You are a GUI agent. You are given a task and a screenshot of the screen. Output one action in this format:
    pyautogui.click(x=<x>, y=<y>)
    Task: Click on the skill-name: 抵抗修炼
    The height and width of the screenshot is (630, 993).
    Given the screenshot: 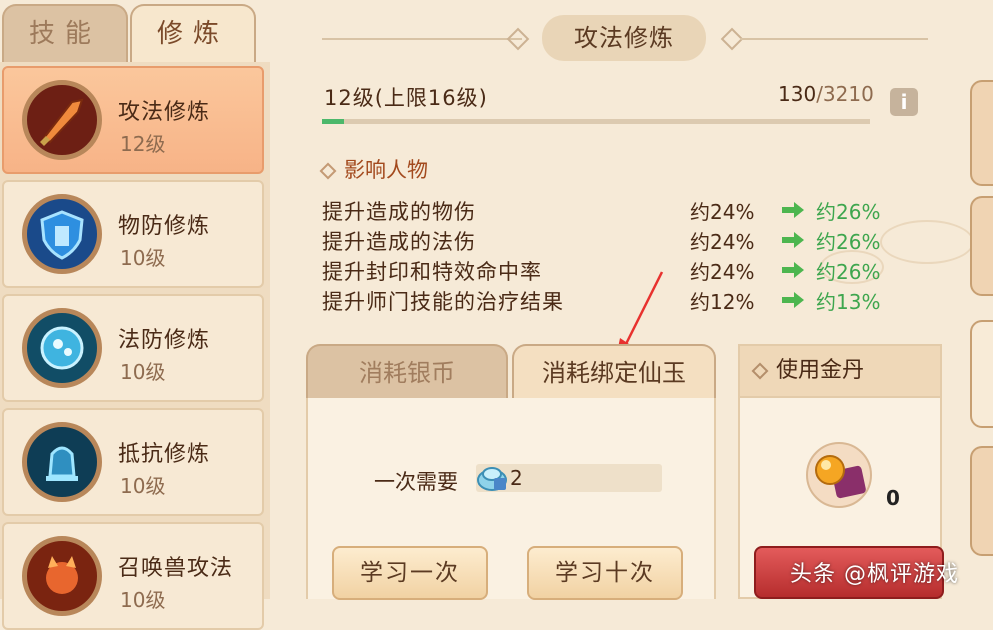 What is the action you would take?
    pyautogui.click(x=164, y=454)
    